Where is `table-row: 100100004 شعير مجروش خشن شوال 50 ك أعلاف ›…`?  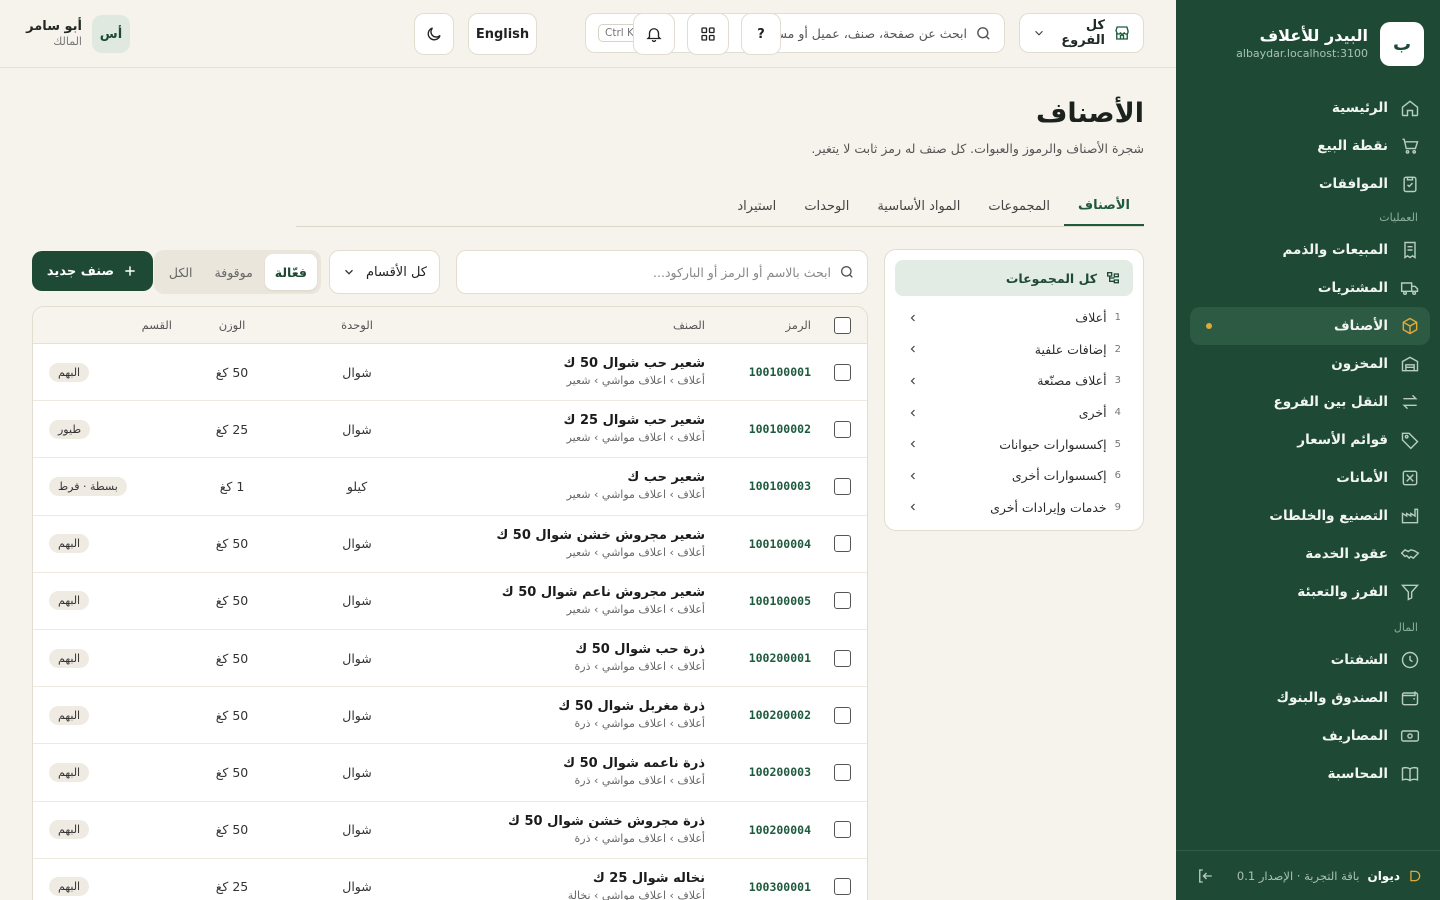
table-row: 100100004 شعير مجروش خشن شوال 50 ك أعلاف ›… is located at coordinates (450, 544).